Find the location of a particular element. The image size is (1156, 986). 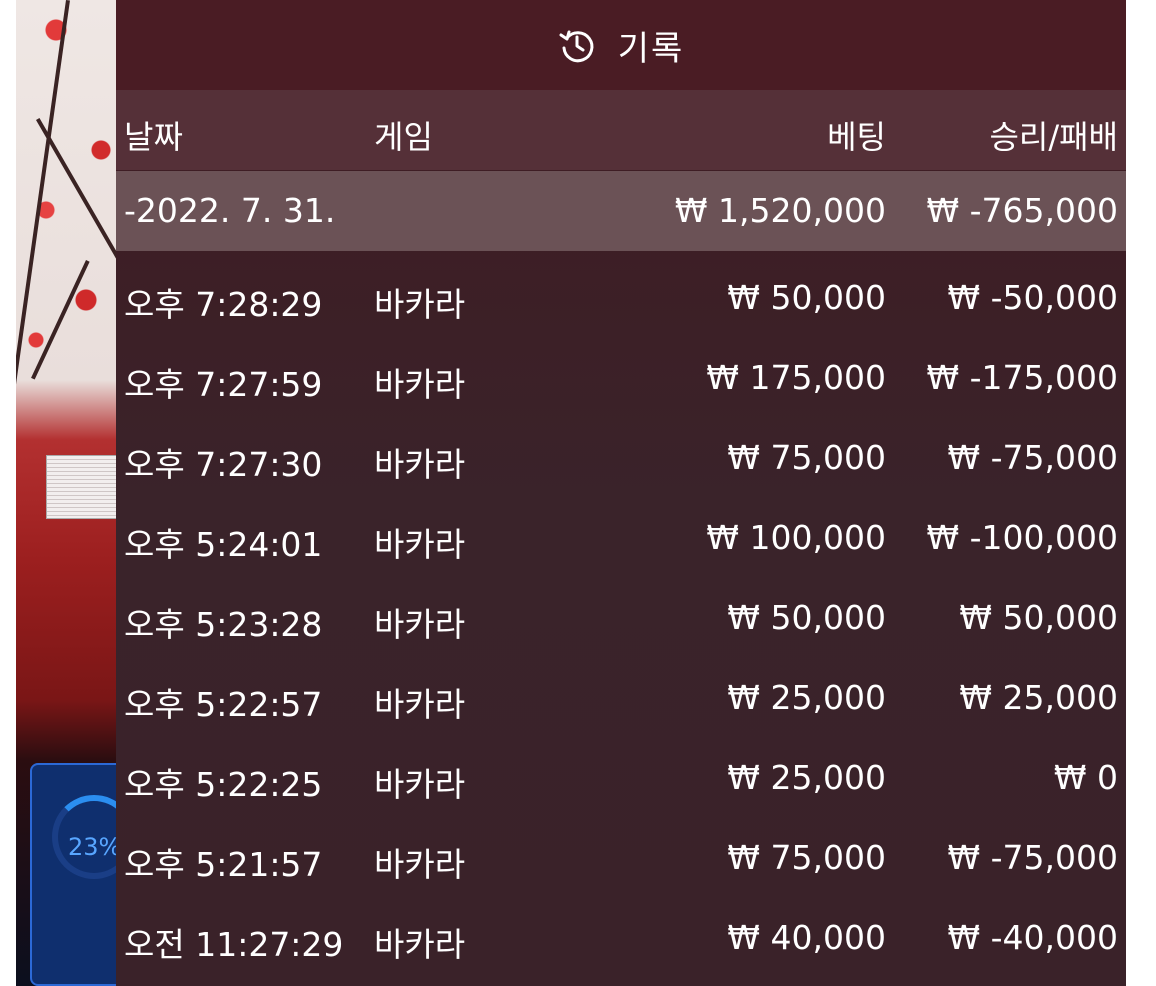

progress-widget: 23% is located at coordinates (83, 874).